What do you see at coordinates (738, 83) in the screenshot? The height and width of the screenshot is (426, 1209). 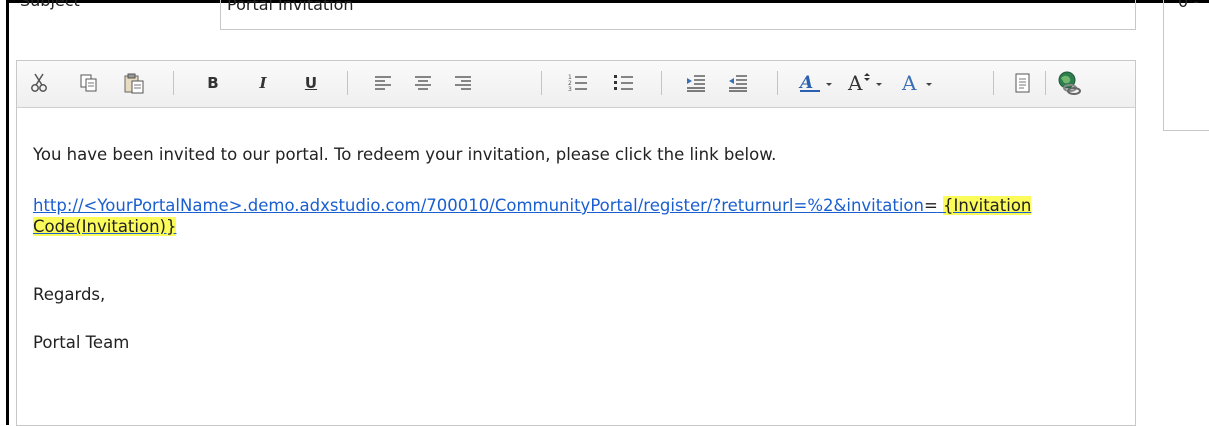 I see `outdent-icon` at bounding box center [738, 83].